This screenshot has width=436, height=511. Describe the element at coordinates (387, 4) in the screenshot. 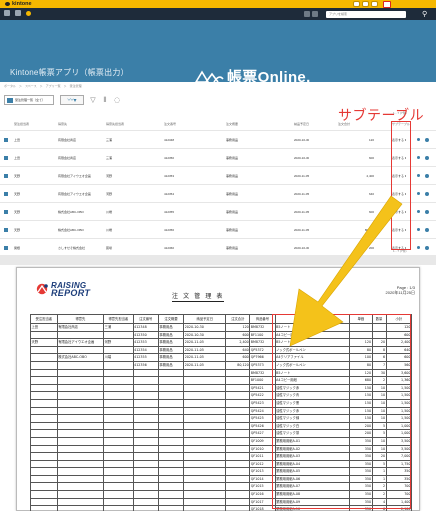

I see `user-menu-icon` at that location.